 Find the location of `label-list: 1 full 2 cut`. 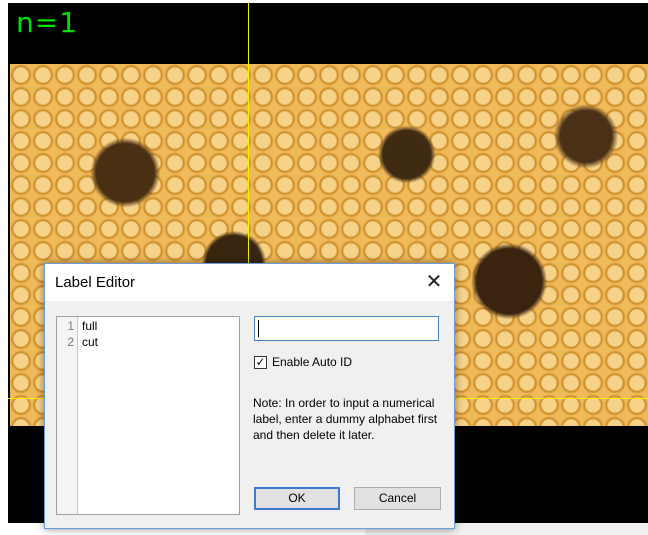

label-list: 1 full 2 cut is located at coordinates (148, 415).